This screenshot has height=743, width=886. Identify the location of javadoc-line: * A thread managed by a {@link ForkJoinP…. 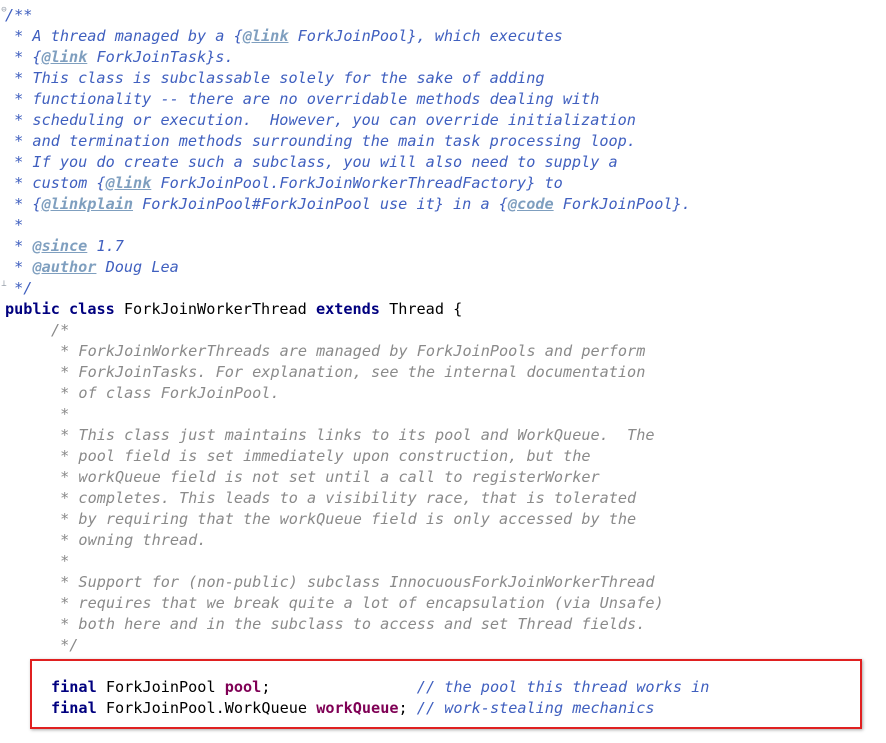
(443, 36).